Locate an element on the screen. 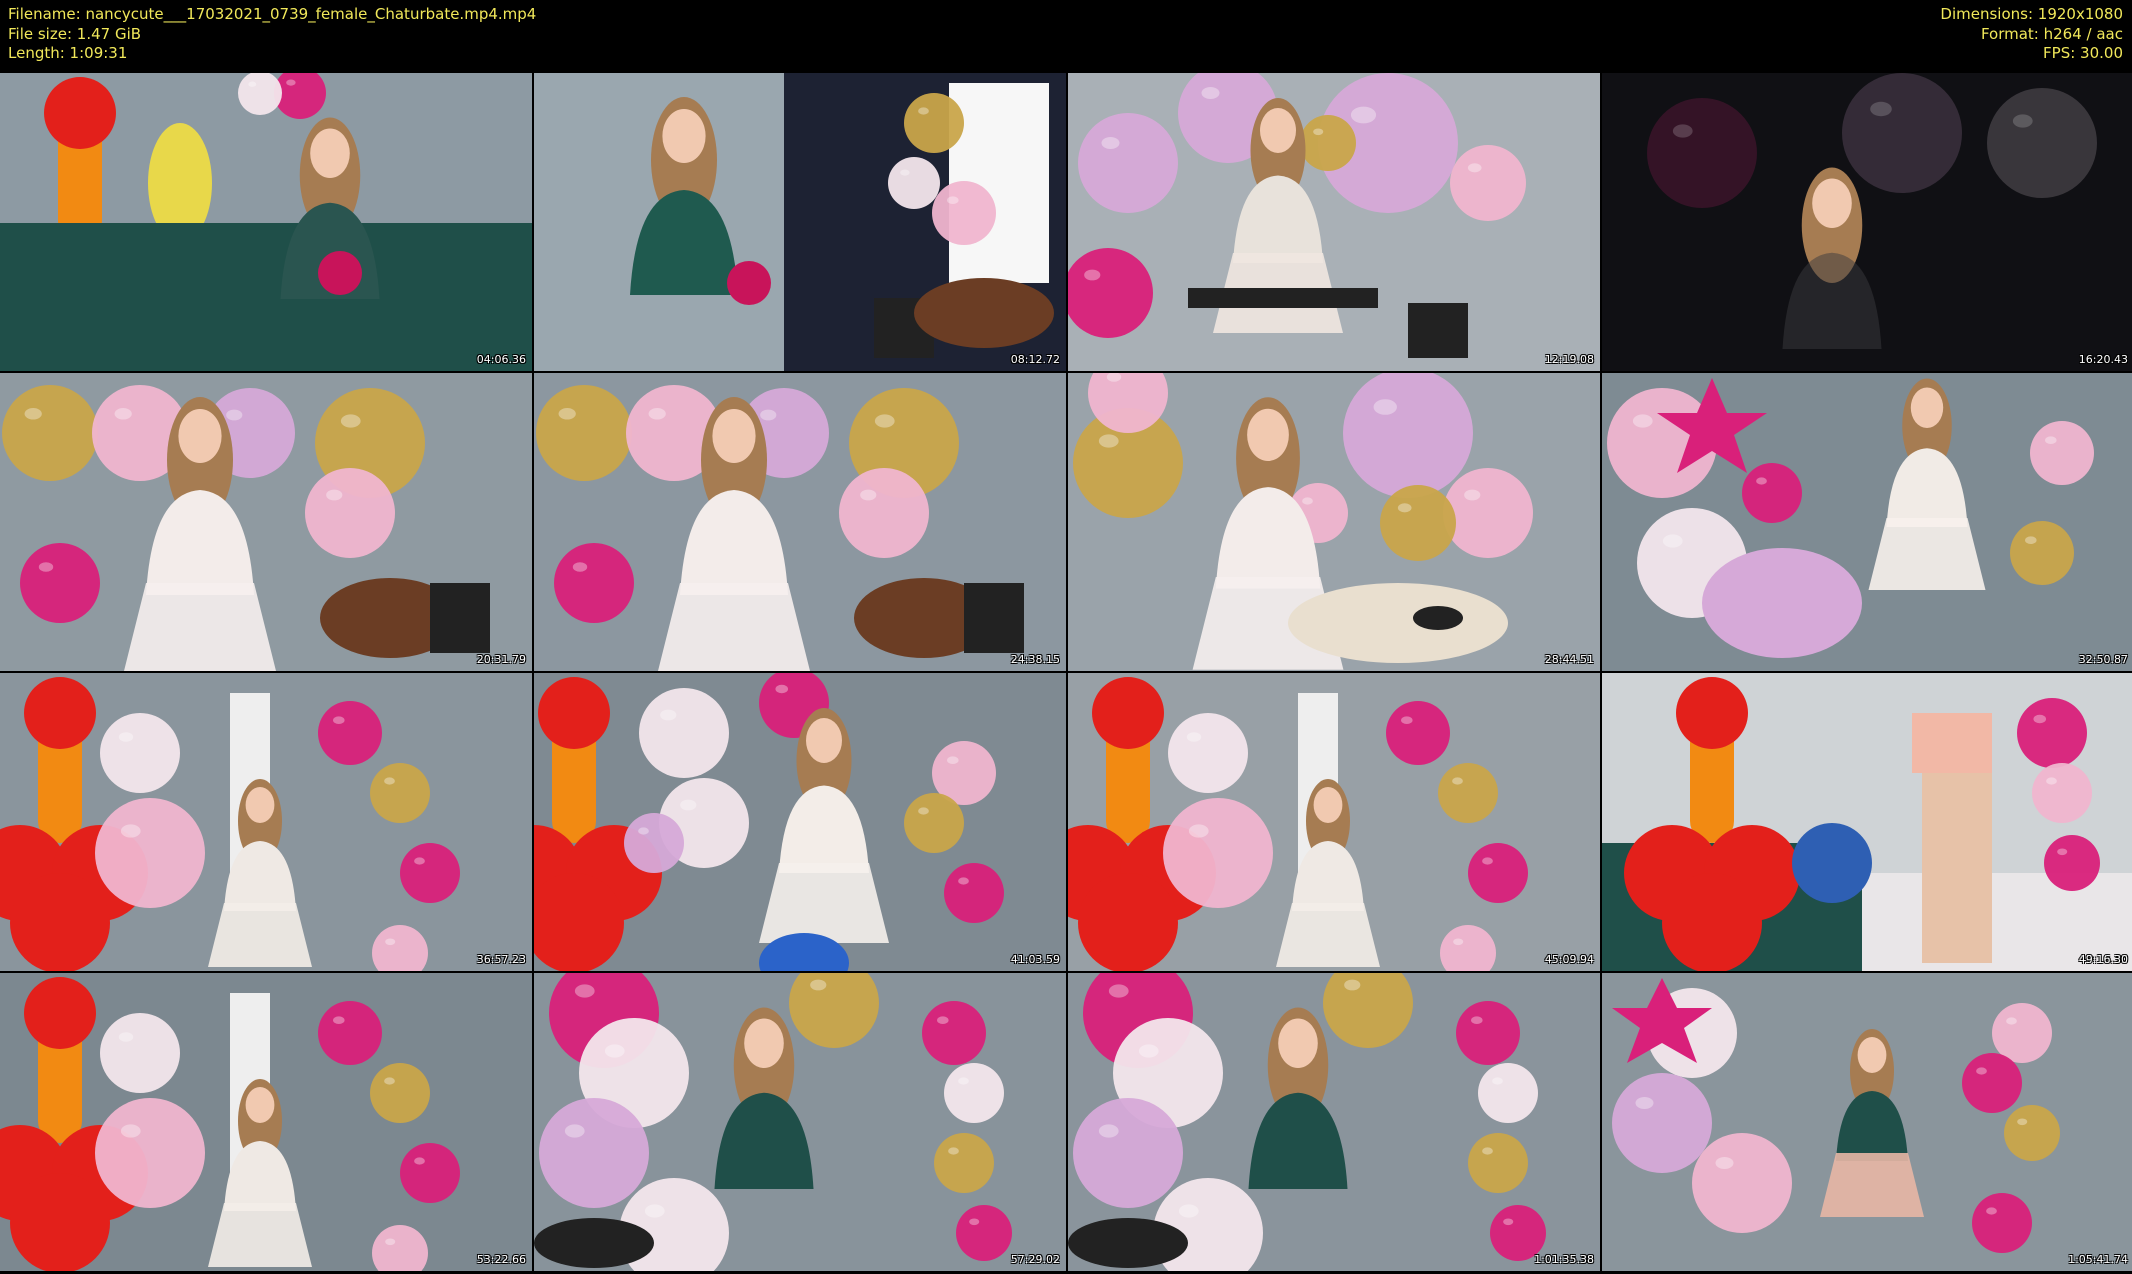 The height and width of the screenshot is (1274, 2132). video-thumbnail: 12:19.08 is located at coordinates (1334, 222).